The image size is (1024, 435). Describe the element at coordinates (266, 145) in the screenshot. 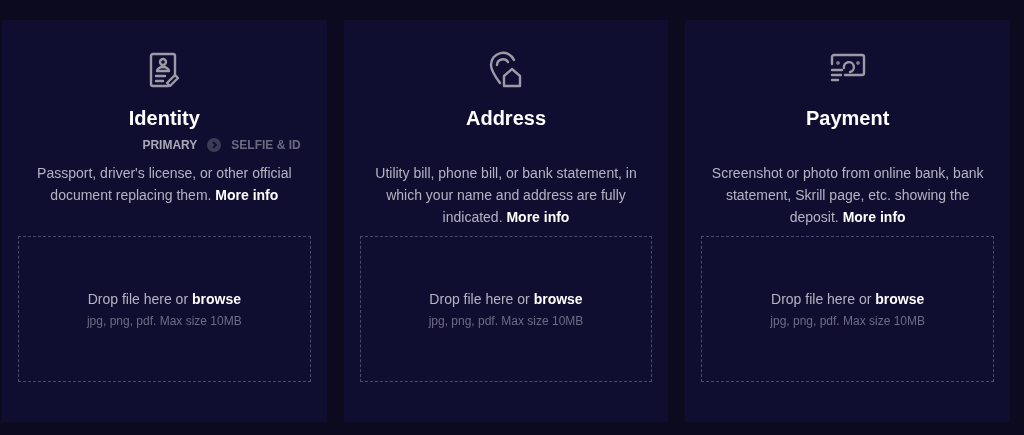

I see `step-label: SELFIE & ID` at that location.